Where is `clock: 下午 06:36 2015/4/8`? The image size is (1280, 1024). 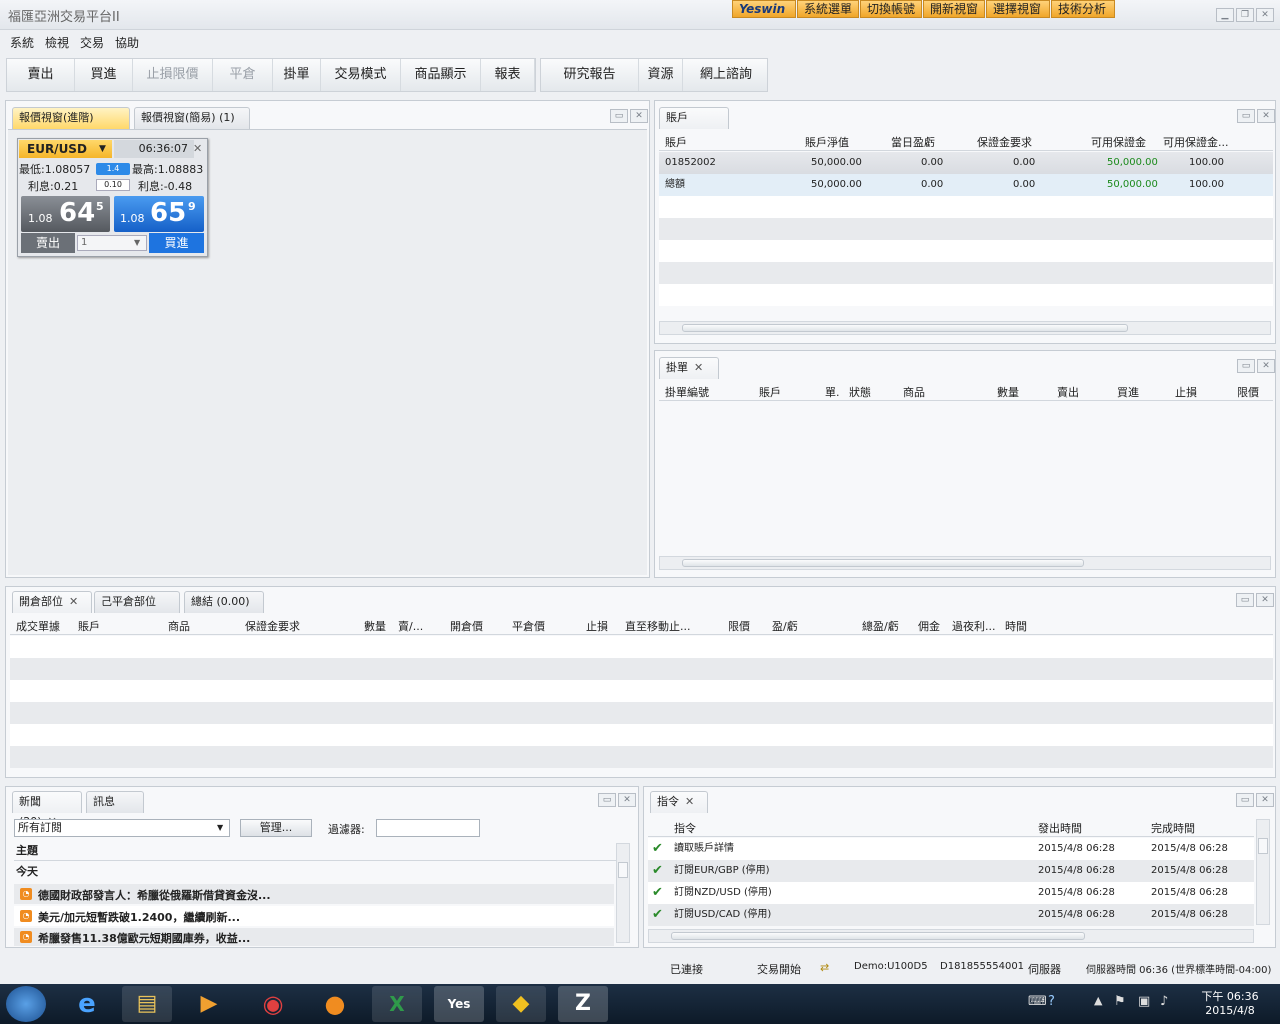 clock: 下午 06:36 2015/4/8 is located at coordinates (1230, 1002).